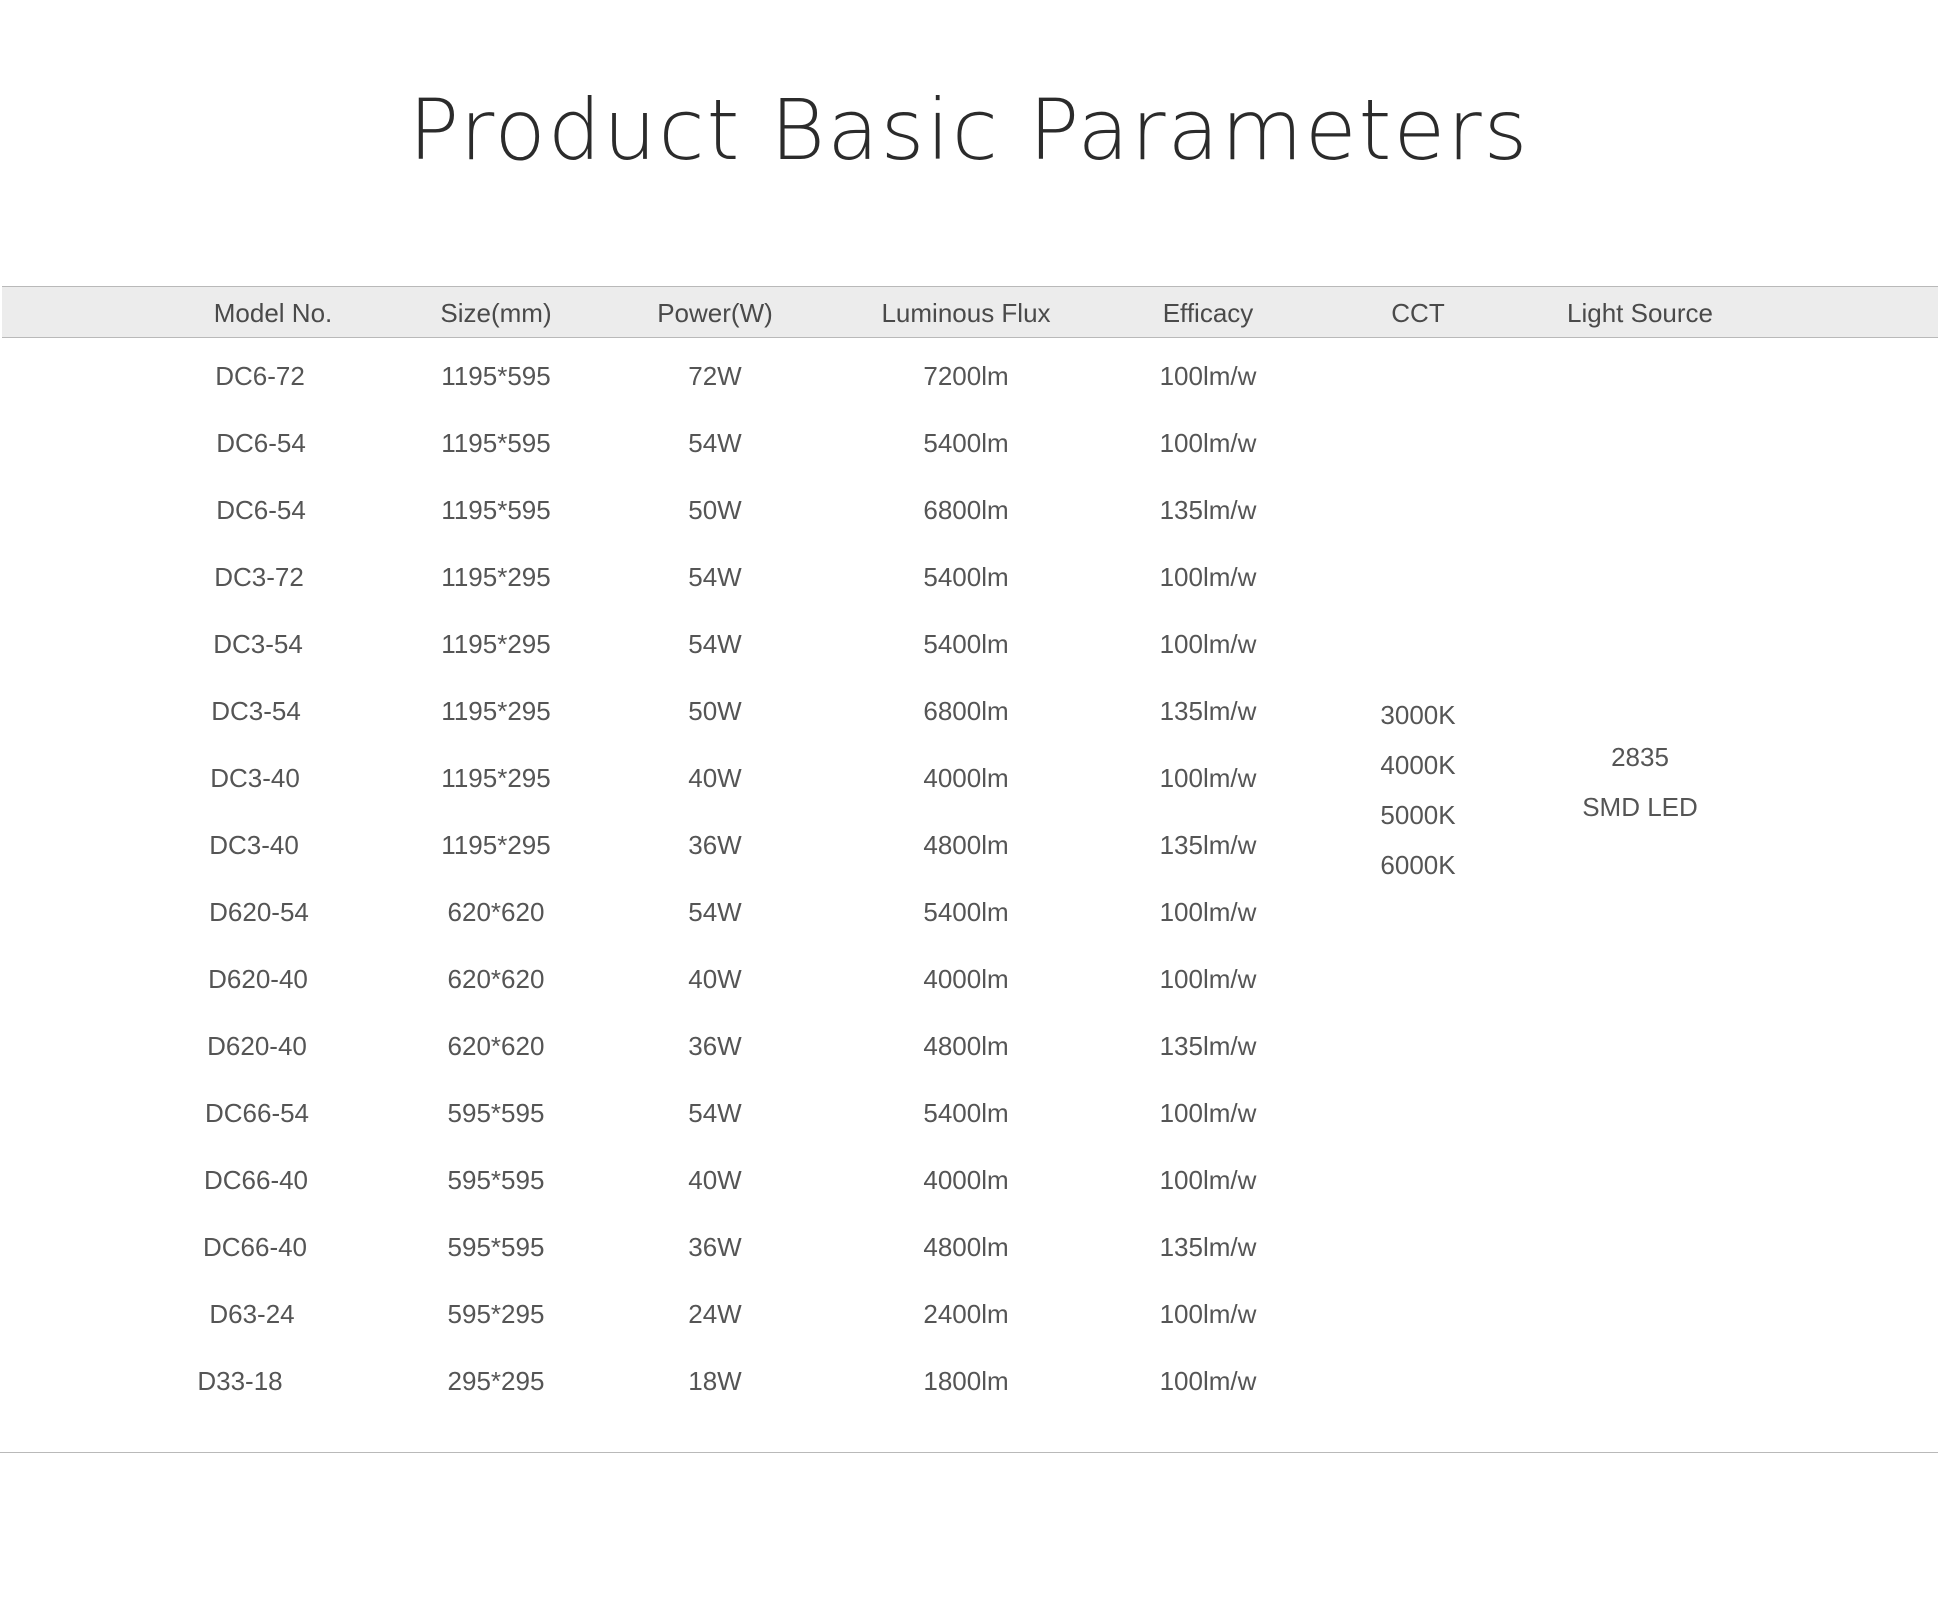  What do you see at coordinates (966, 1314) in the screenshot?
I see `flux-cell: 2400lm` at bounding box center [966, 1314].